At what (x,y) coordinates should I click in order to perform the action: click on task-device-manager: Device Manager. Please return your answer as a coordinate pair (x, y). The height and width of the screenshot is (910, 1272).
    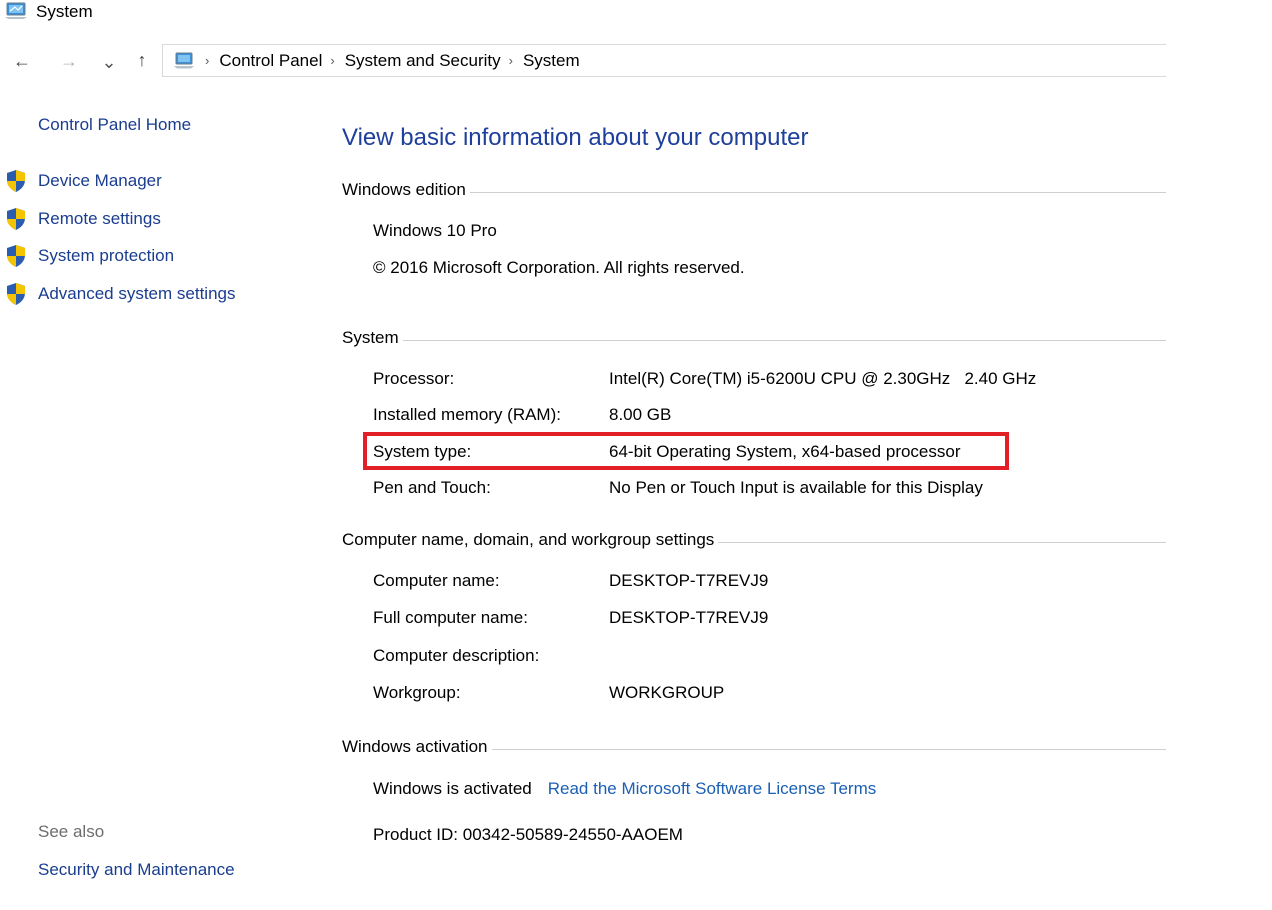
    Looking at the image, I should click on (83, 181).